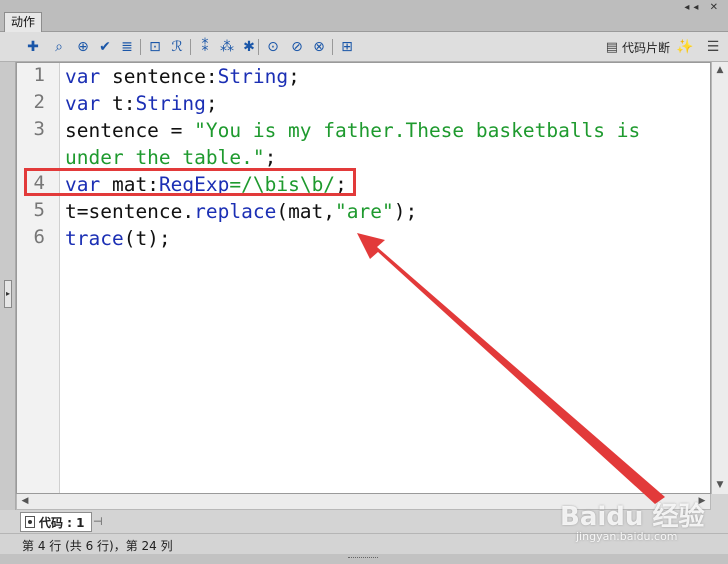  I want to click on code-token: mat:, so click(129, 184).